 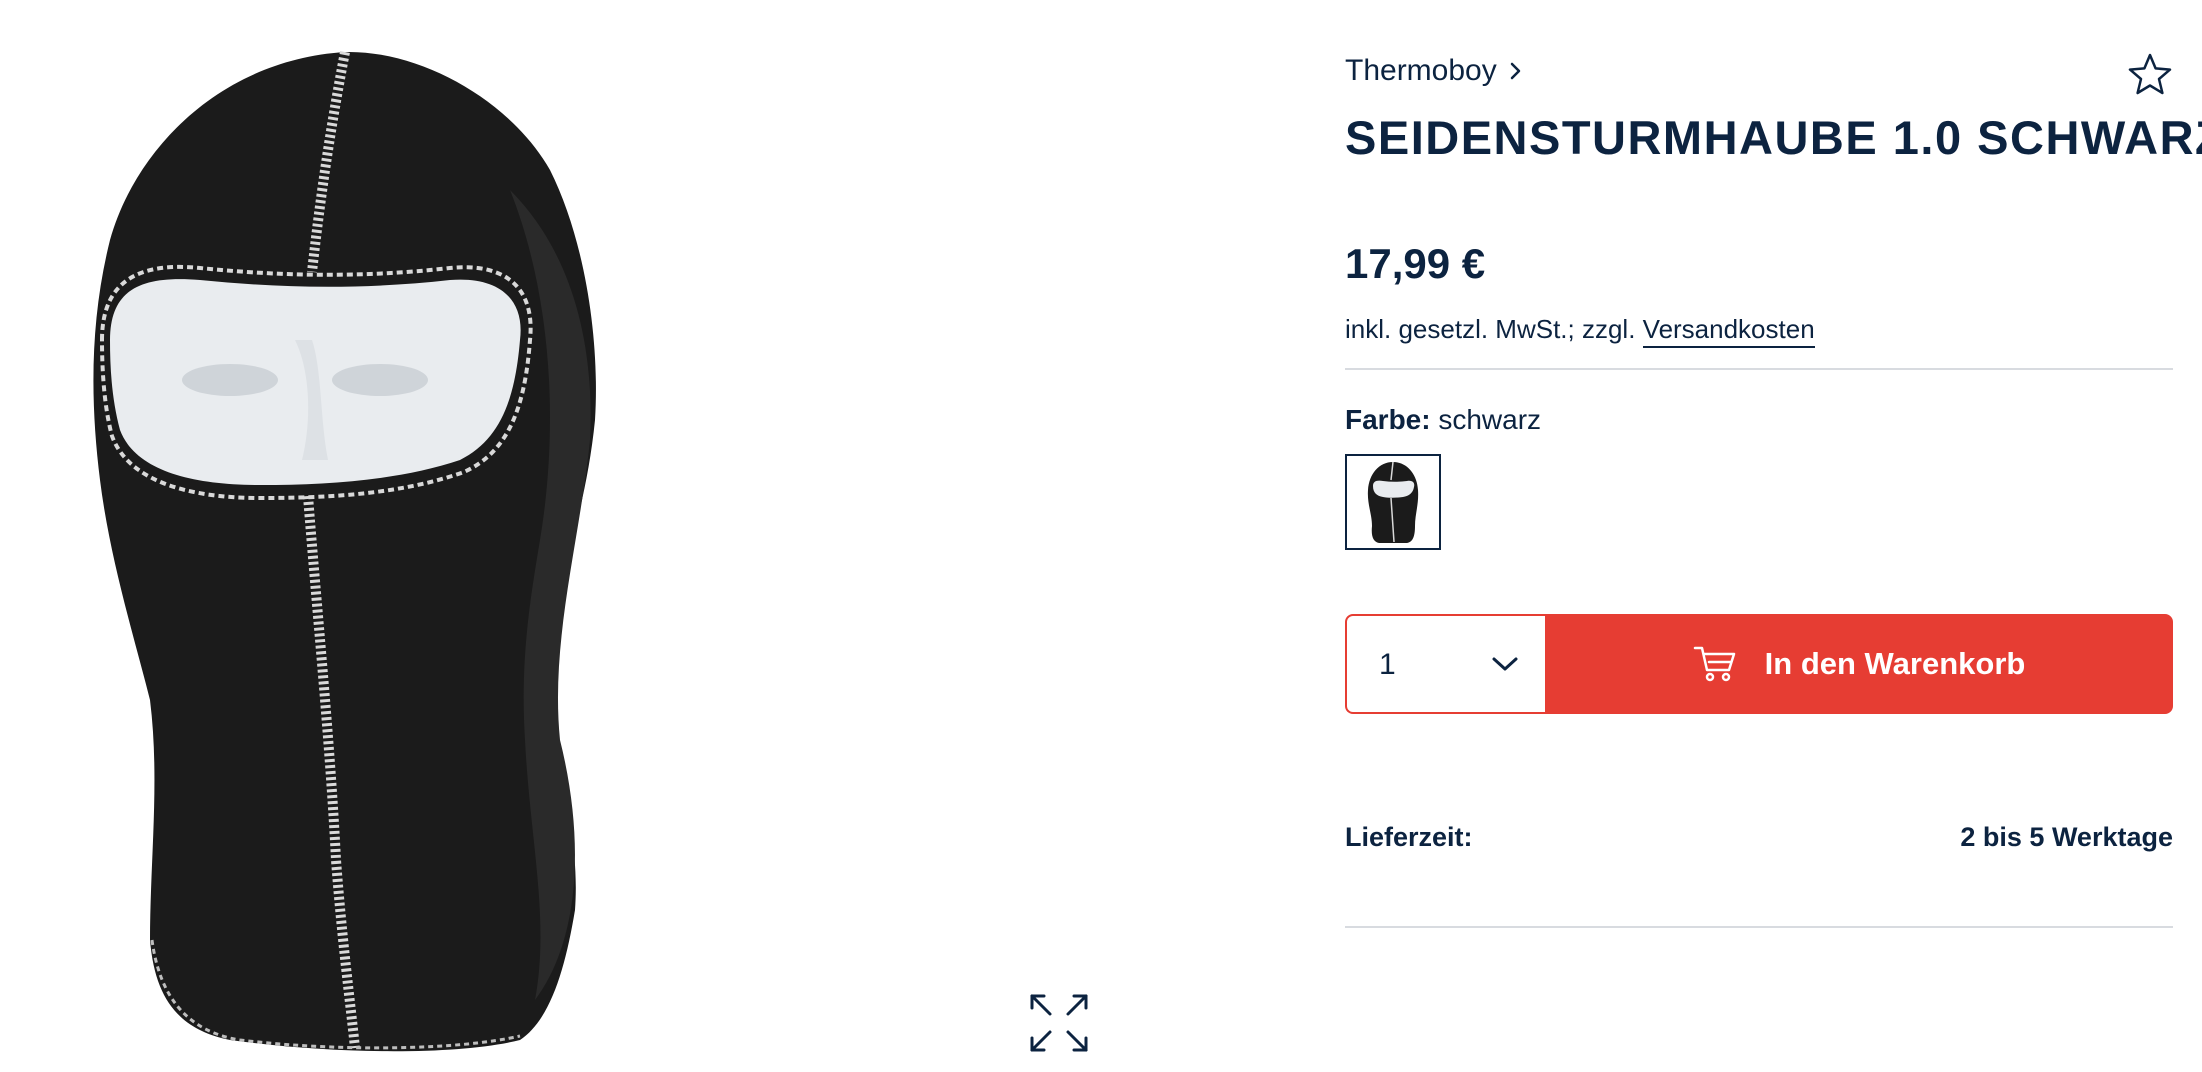 What do you see at coordinates (1445, 664) in the screenshot?
I see `quantity-select: 1` at bounding box center [1445, 664].